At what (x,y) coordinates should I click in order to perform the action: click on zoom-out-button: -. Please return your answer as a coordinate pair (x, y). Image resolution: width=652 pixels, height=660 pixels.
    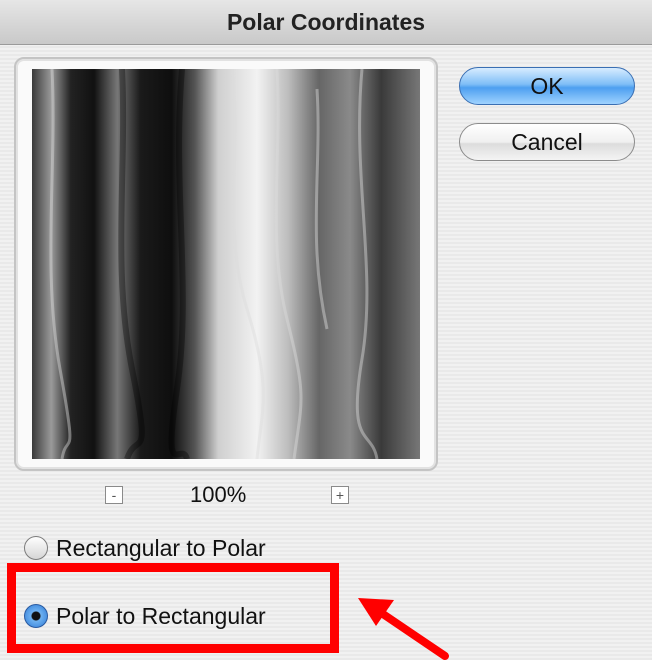
    Looking at the image, I should click on (114, 495).